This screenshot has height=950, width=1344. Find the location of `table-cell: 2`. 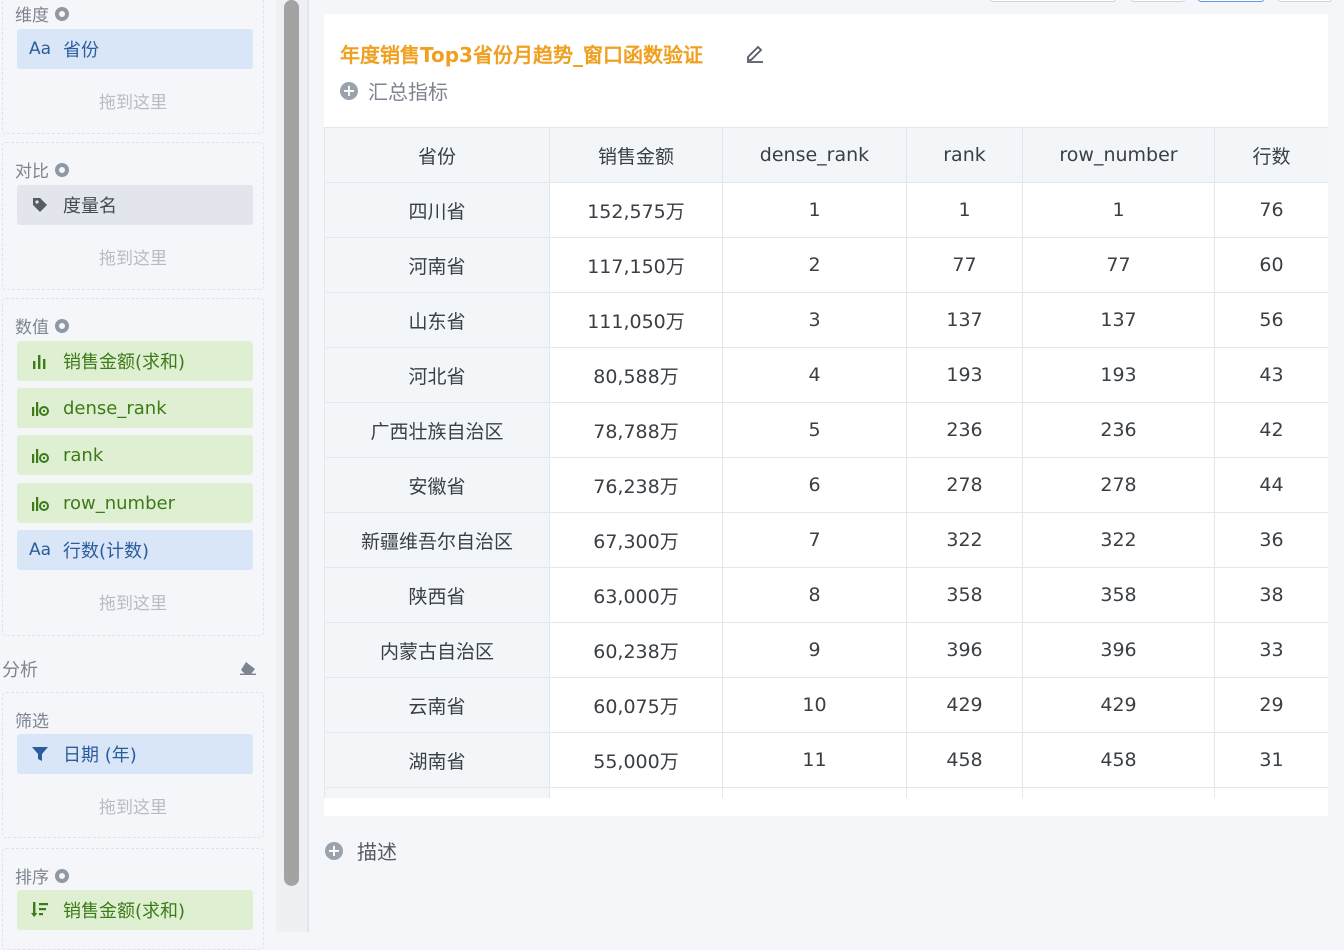

table-cell: 2 is located at coordinates (814, 265).